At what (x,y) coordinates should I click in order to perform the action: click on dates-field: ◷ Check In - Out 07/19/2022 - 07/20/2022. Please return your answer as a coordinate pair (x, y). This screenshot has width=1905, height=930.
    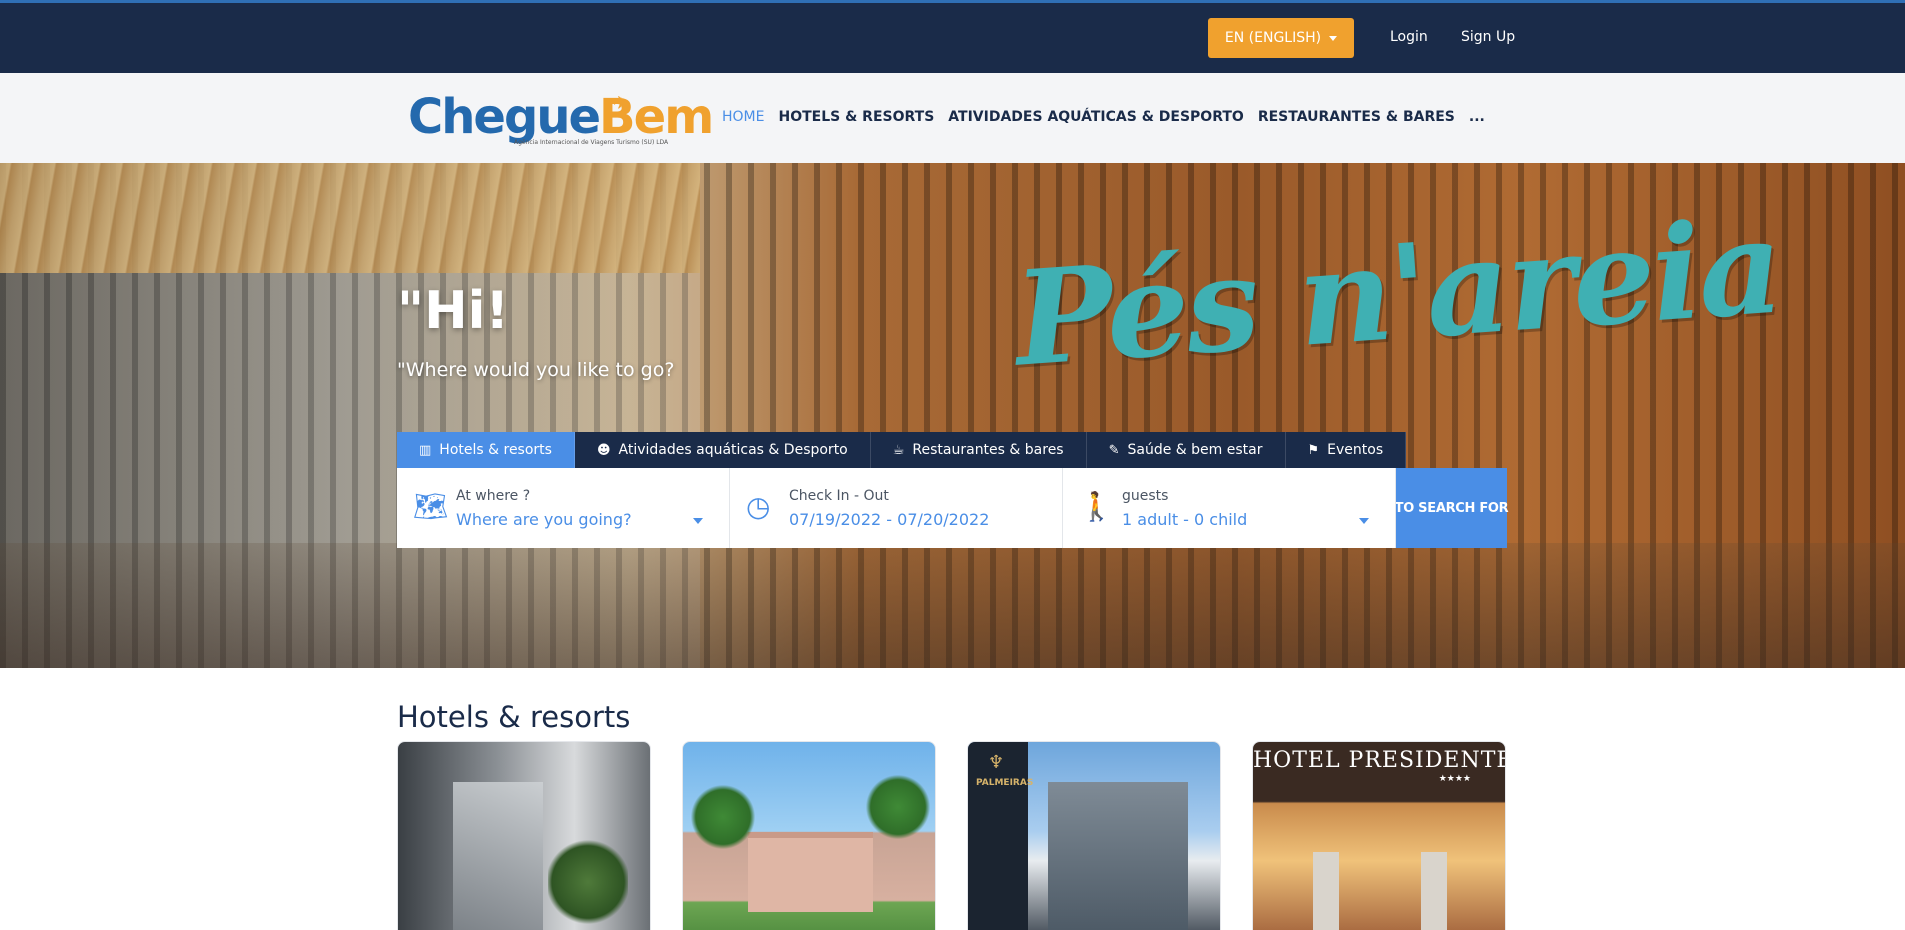
    Looking at the image, I should click on (896, 508).